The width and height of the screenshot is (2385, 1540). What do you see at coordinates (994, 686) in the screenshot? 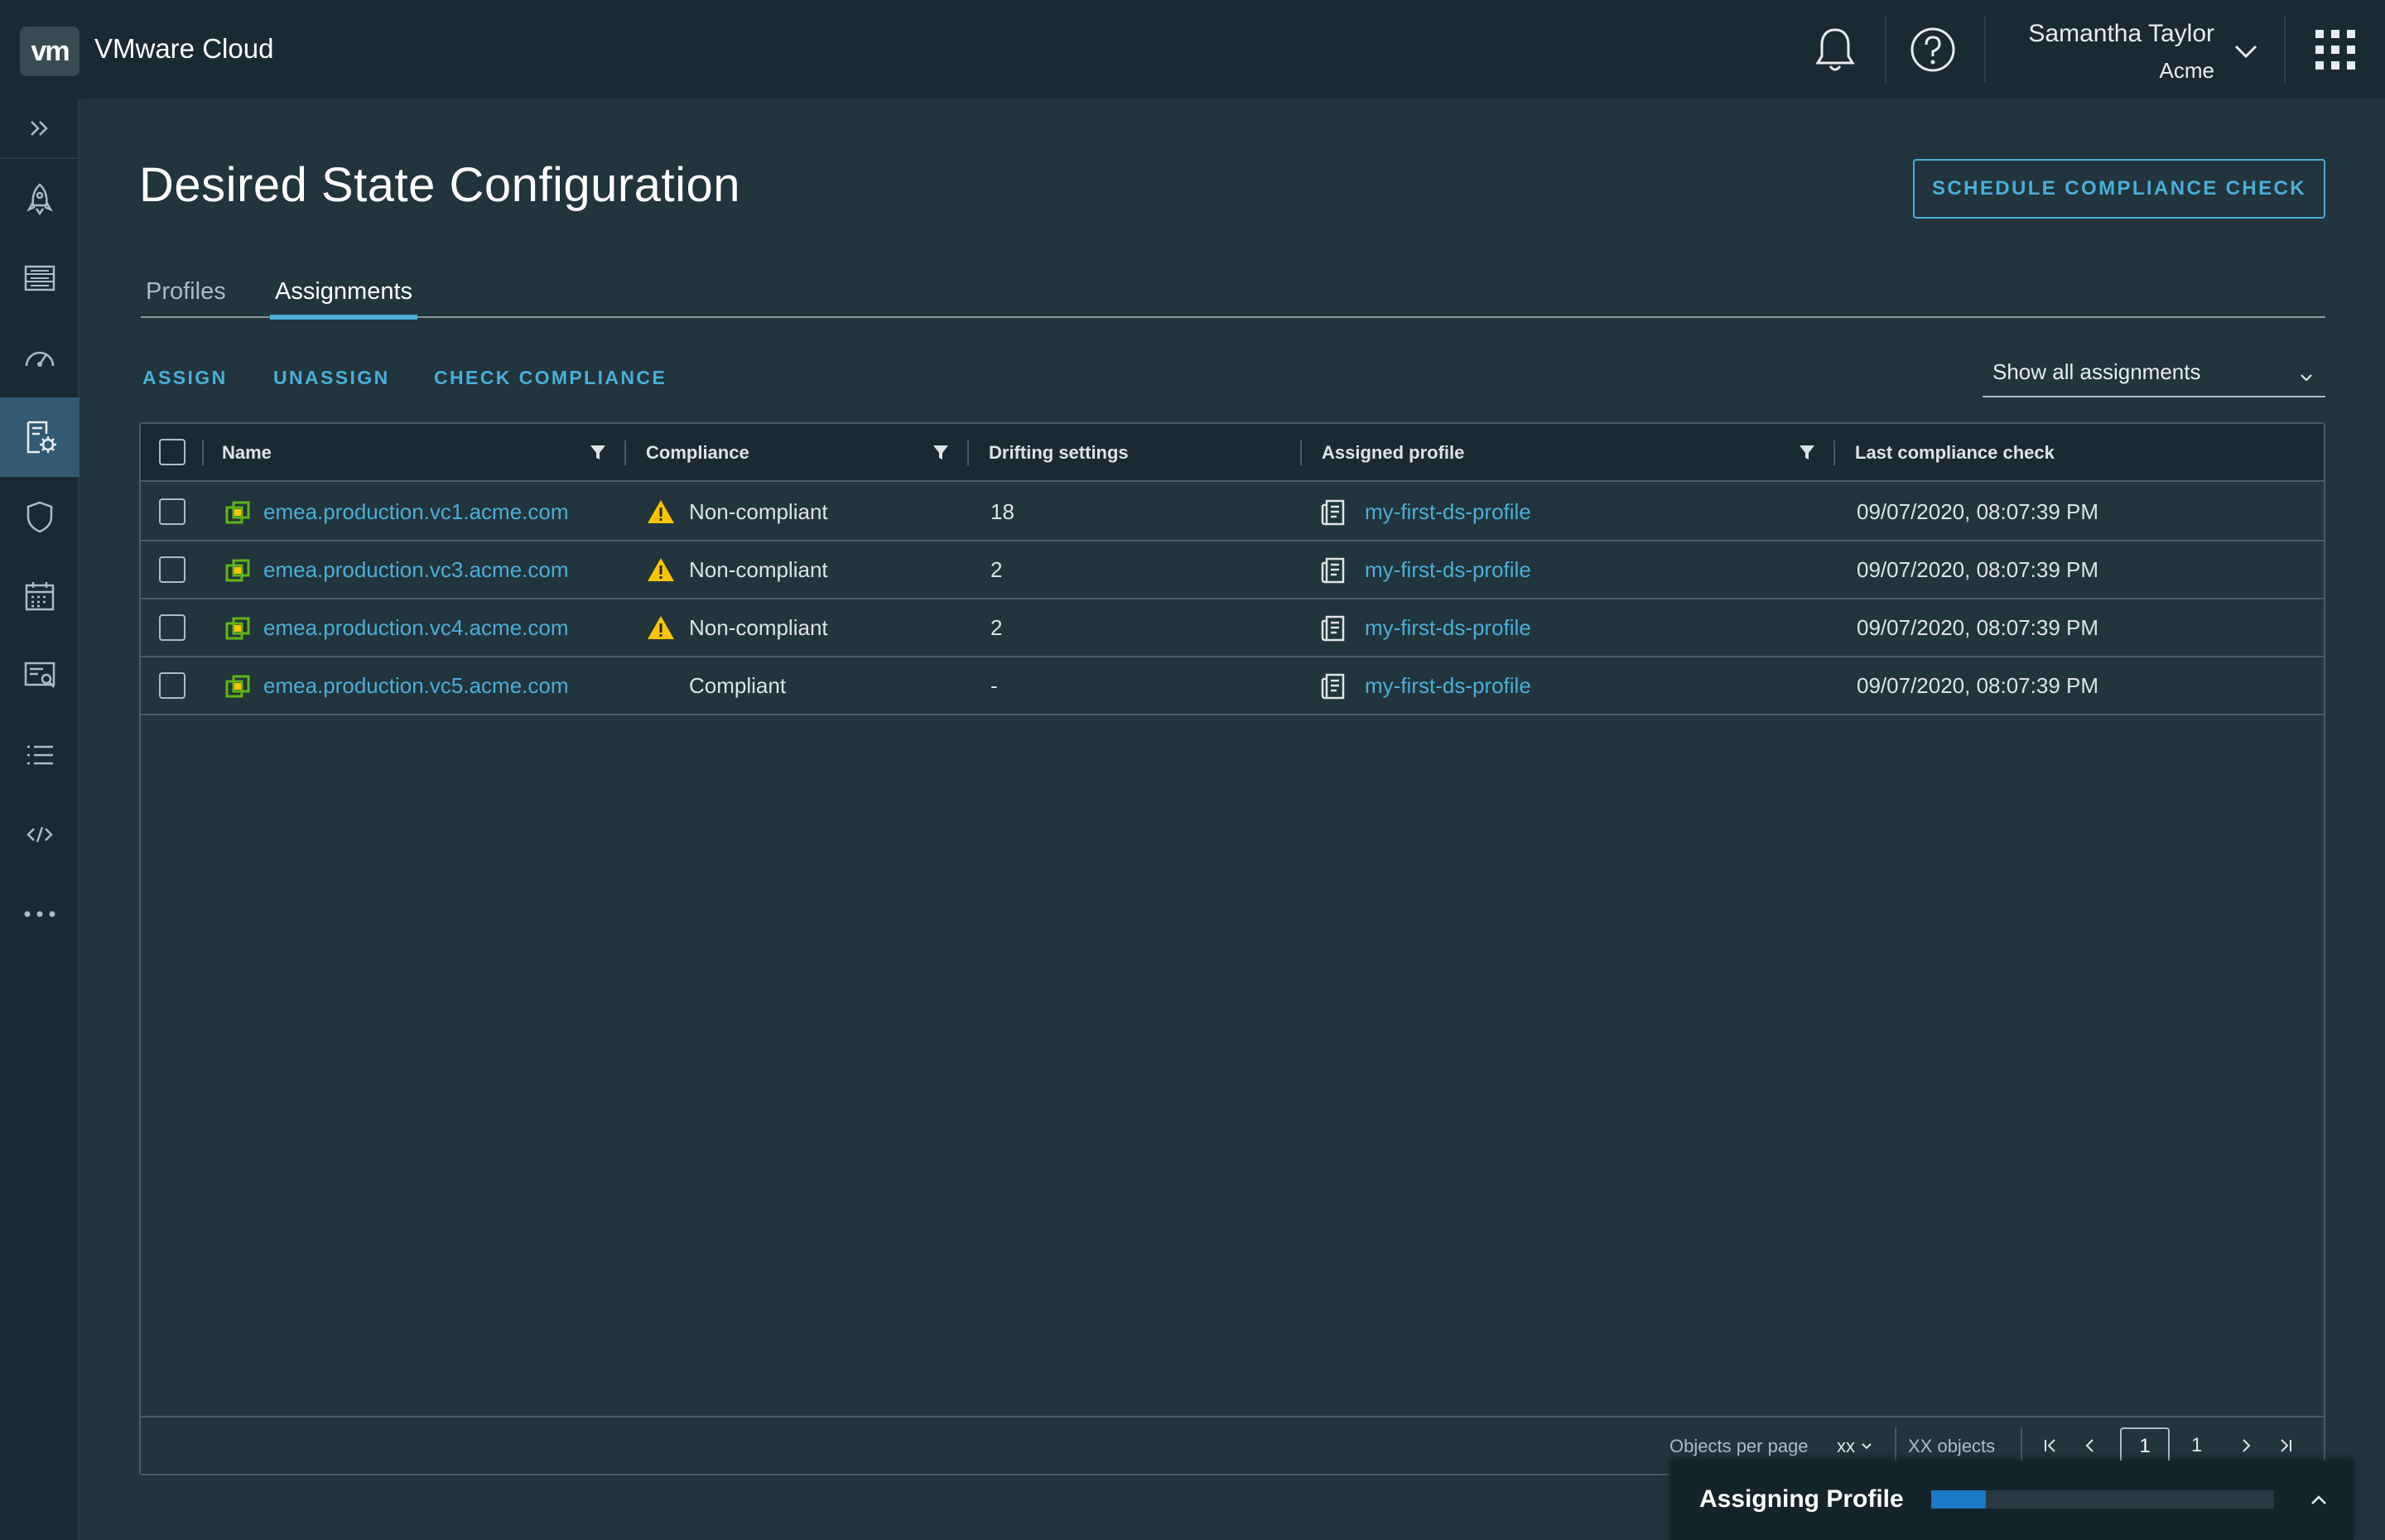
I see `row-drifting-settings: -` at bounding box center [994, 686].